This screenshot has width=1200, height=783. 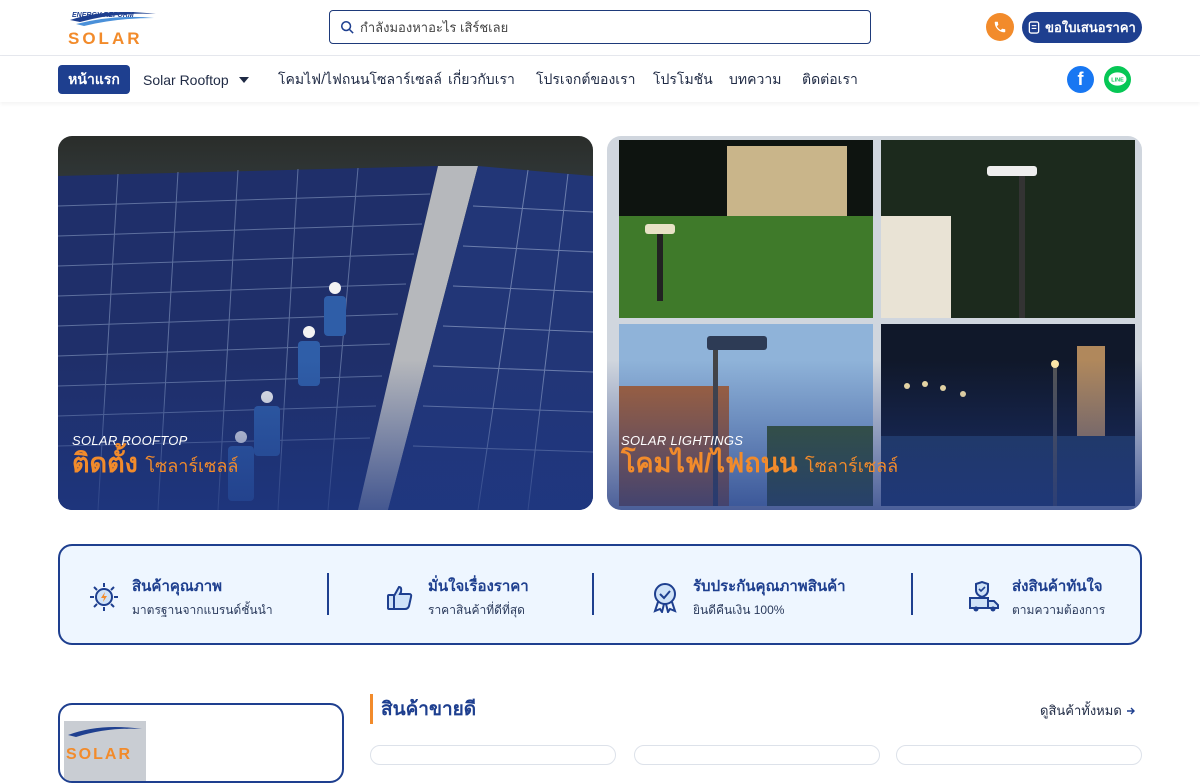 I want to click on solar-energy-icon, so click(x=104, y=597).